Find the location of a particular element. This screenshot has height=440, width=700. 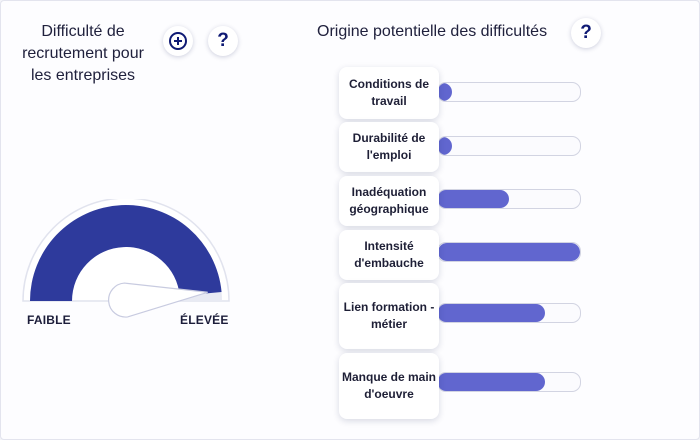

factor-label: Lien formation - métier is located at coordinates (389, 315).